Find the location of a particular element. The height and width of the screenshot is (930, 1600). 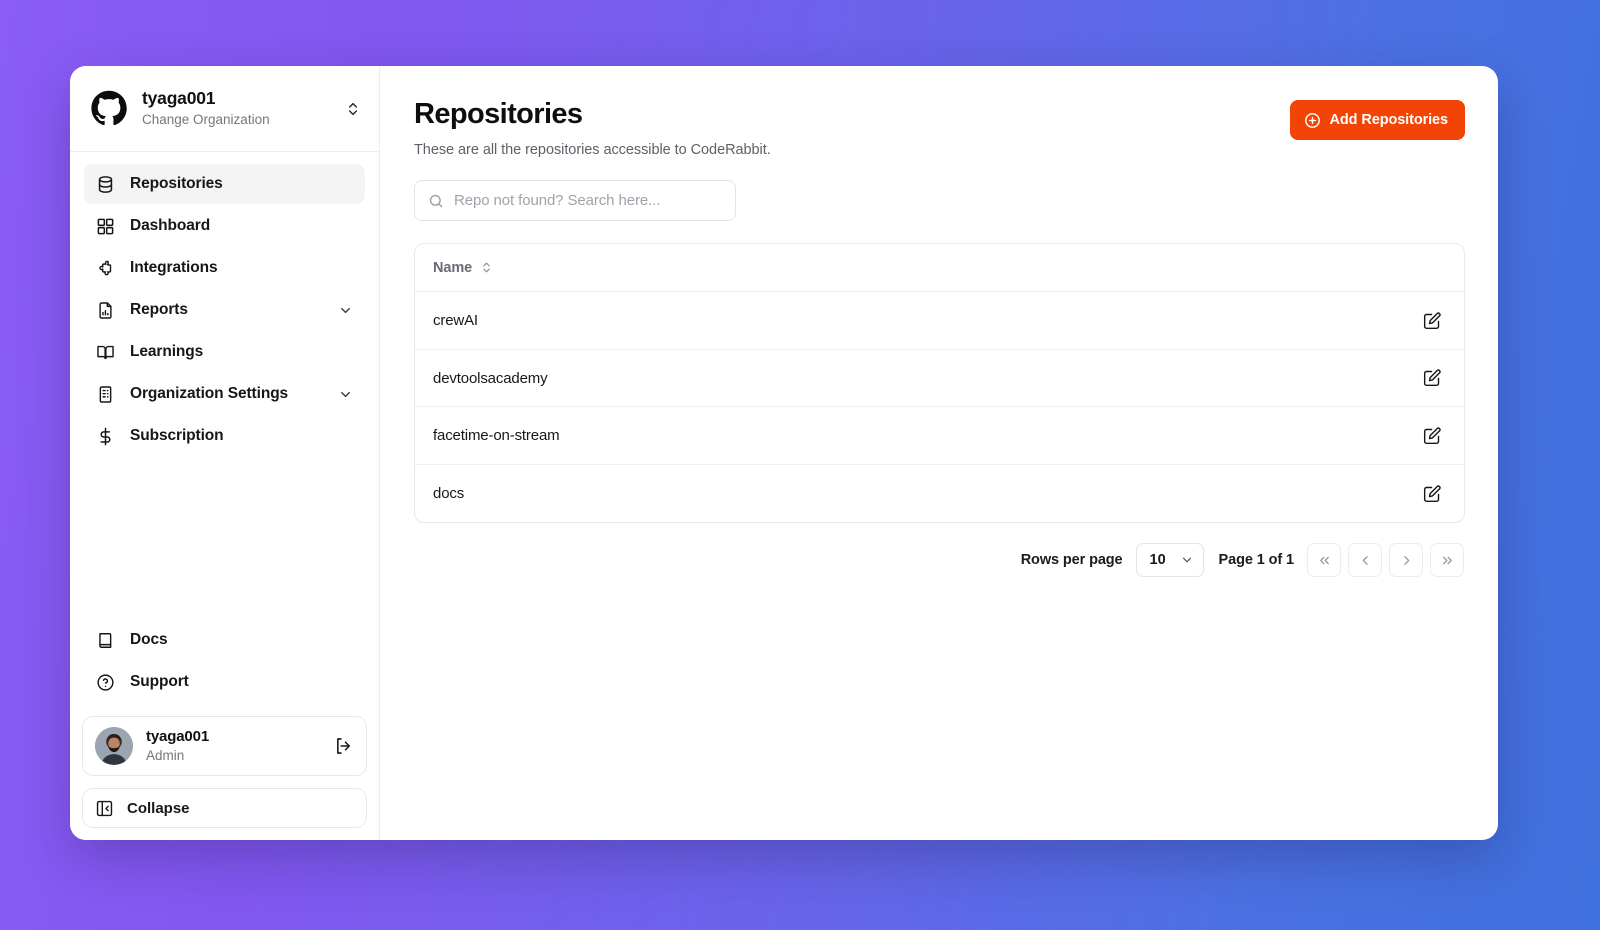

sidebar-item-learnings: Learnings is located at coordinates (224, 352).